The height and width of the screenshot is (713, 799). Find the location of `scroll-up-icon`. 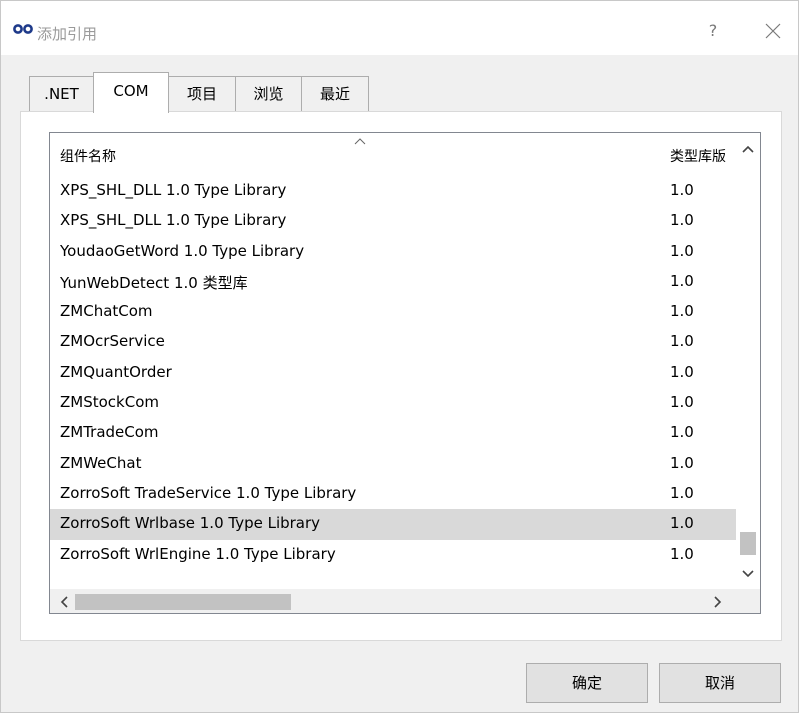

scroll-up-icon is located at coordinates (748, 149).